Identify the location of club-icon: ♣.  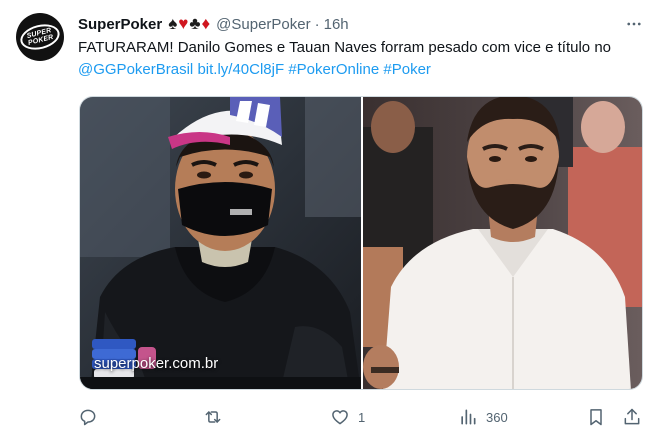
(195, 23).